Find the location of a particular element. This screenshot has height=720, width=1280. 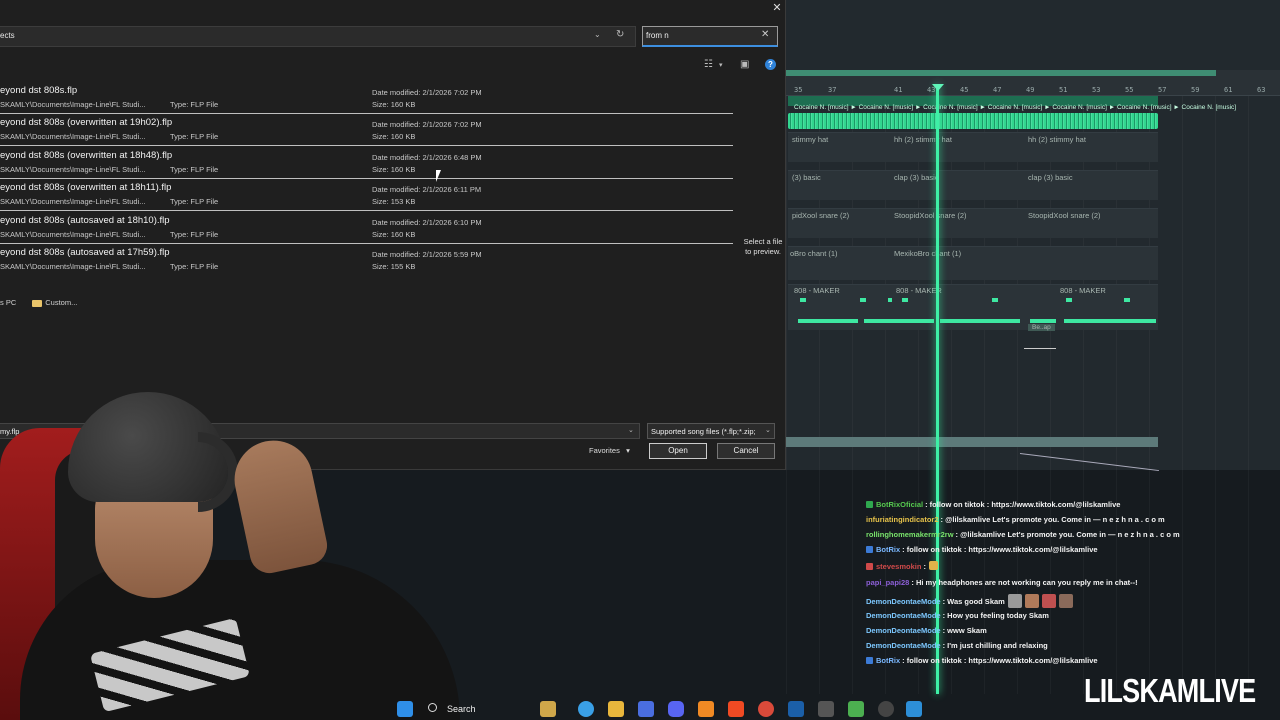

game-icon is located at coordinates (856, 709).